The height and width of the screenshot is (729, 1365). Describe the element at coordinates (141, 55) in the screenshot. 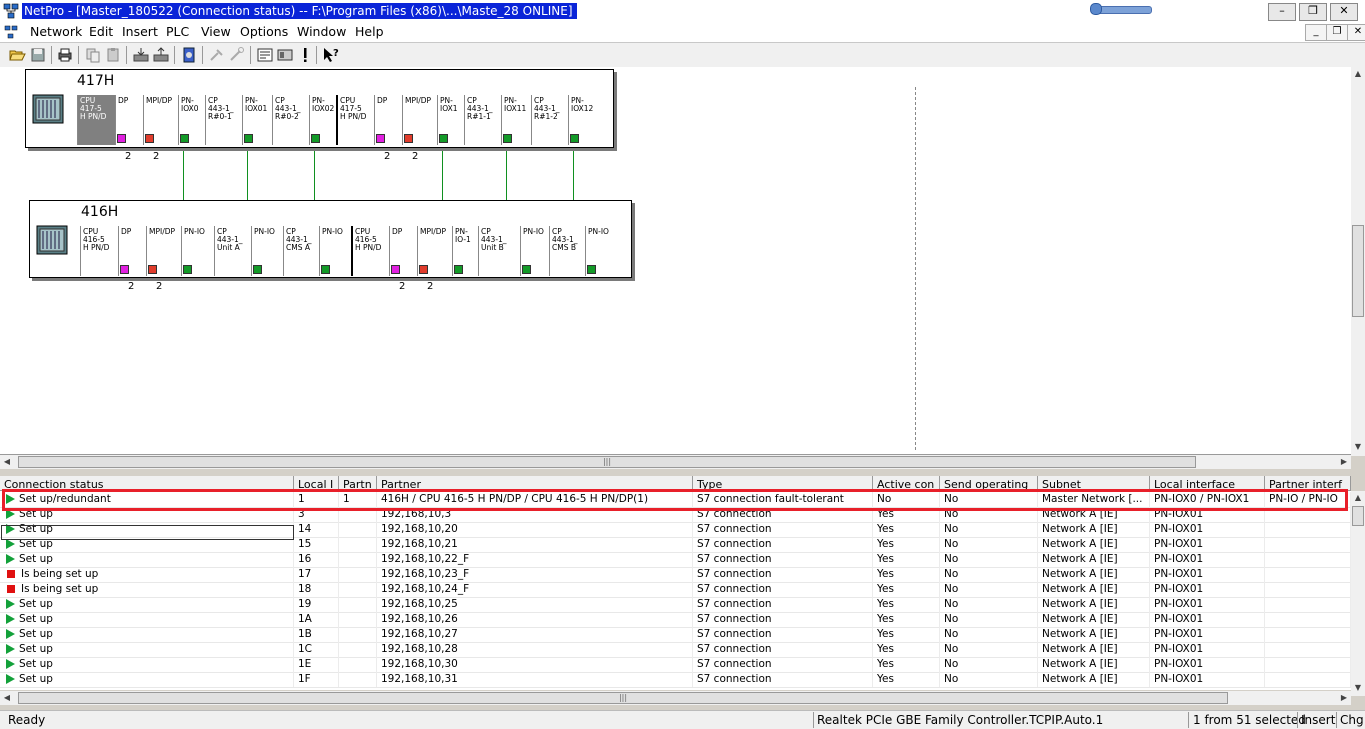

I see `download-icon` at that location.